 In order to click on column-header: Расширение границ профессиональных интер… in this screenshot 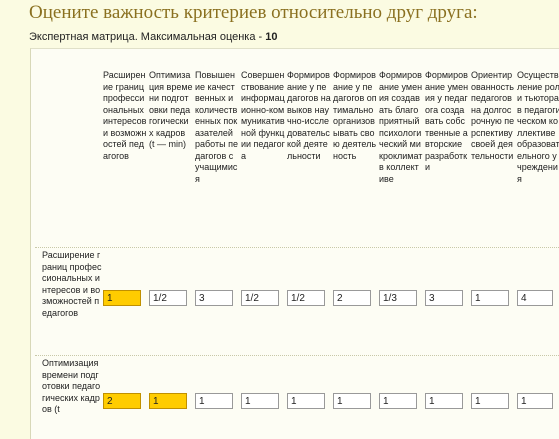, I will do `click(125, 115)`.